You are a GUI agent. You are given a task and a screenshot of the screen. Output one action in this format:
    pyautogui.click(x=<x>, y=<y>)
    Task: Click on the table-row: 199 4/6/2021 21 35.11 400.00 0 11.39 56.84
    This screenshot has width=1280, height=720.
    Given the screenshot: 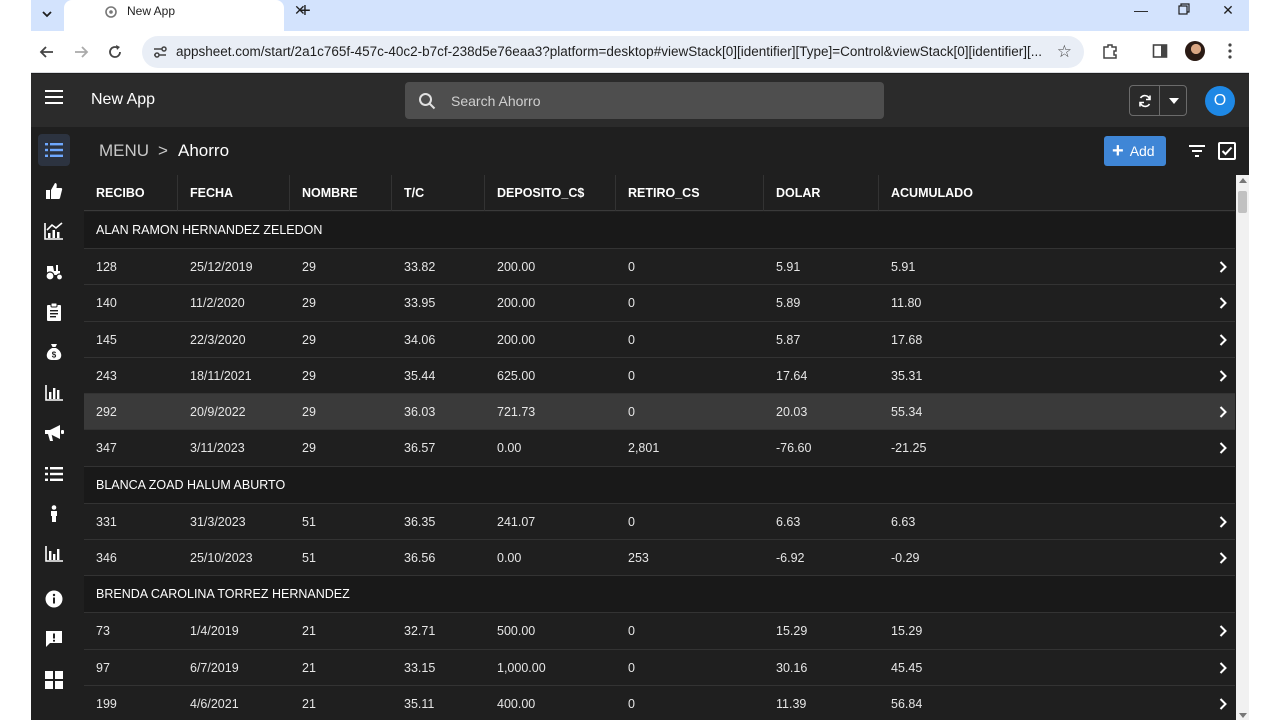 What is the action you would take?
    pyautogui.click(x=659, y=702)
    